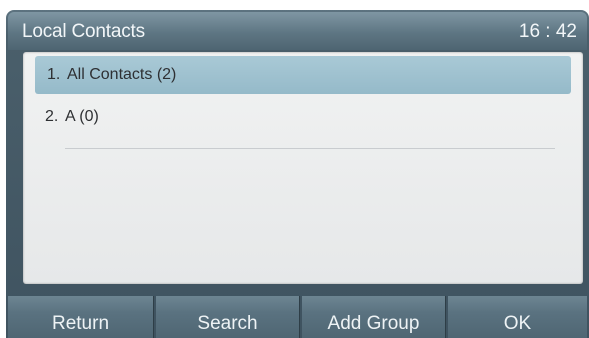  I want to click on list-item-label: All Contacts (2), so click(122, 74).